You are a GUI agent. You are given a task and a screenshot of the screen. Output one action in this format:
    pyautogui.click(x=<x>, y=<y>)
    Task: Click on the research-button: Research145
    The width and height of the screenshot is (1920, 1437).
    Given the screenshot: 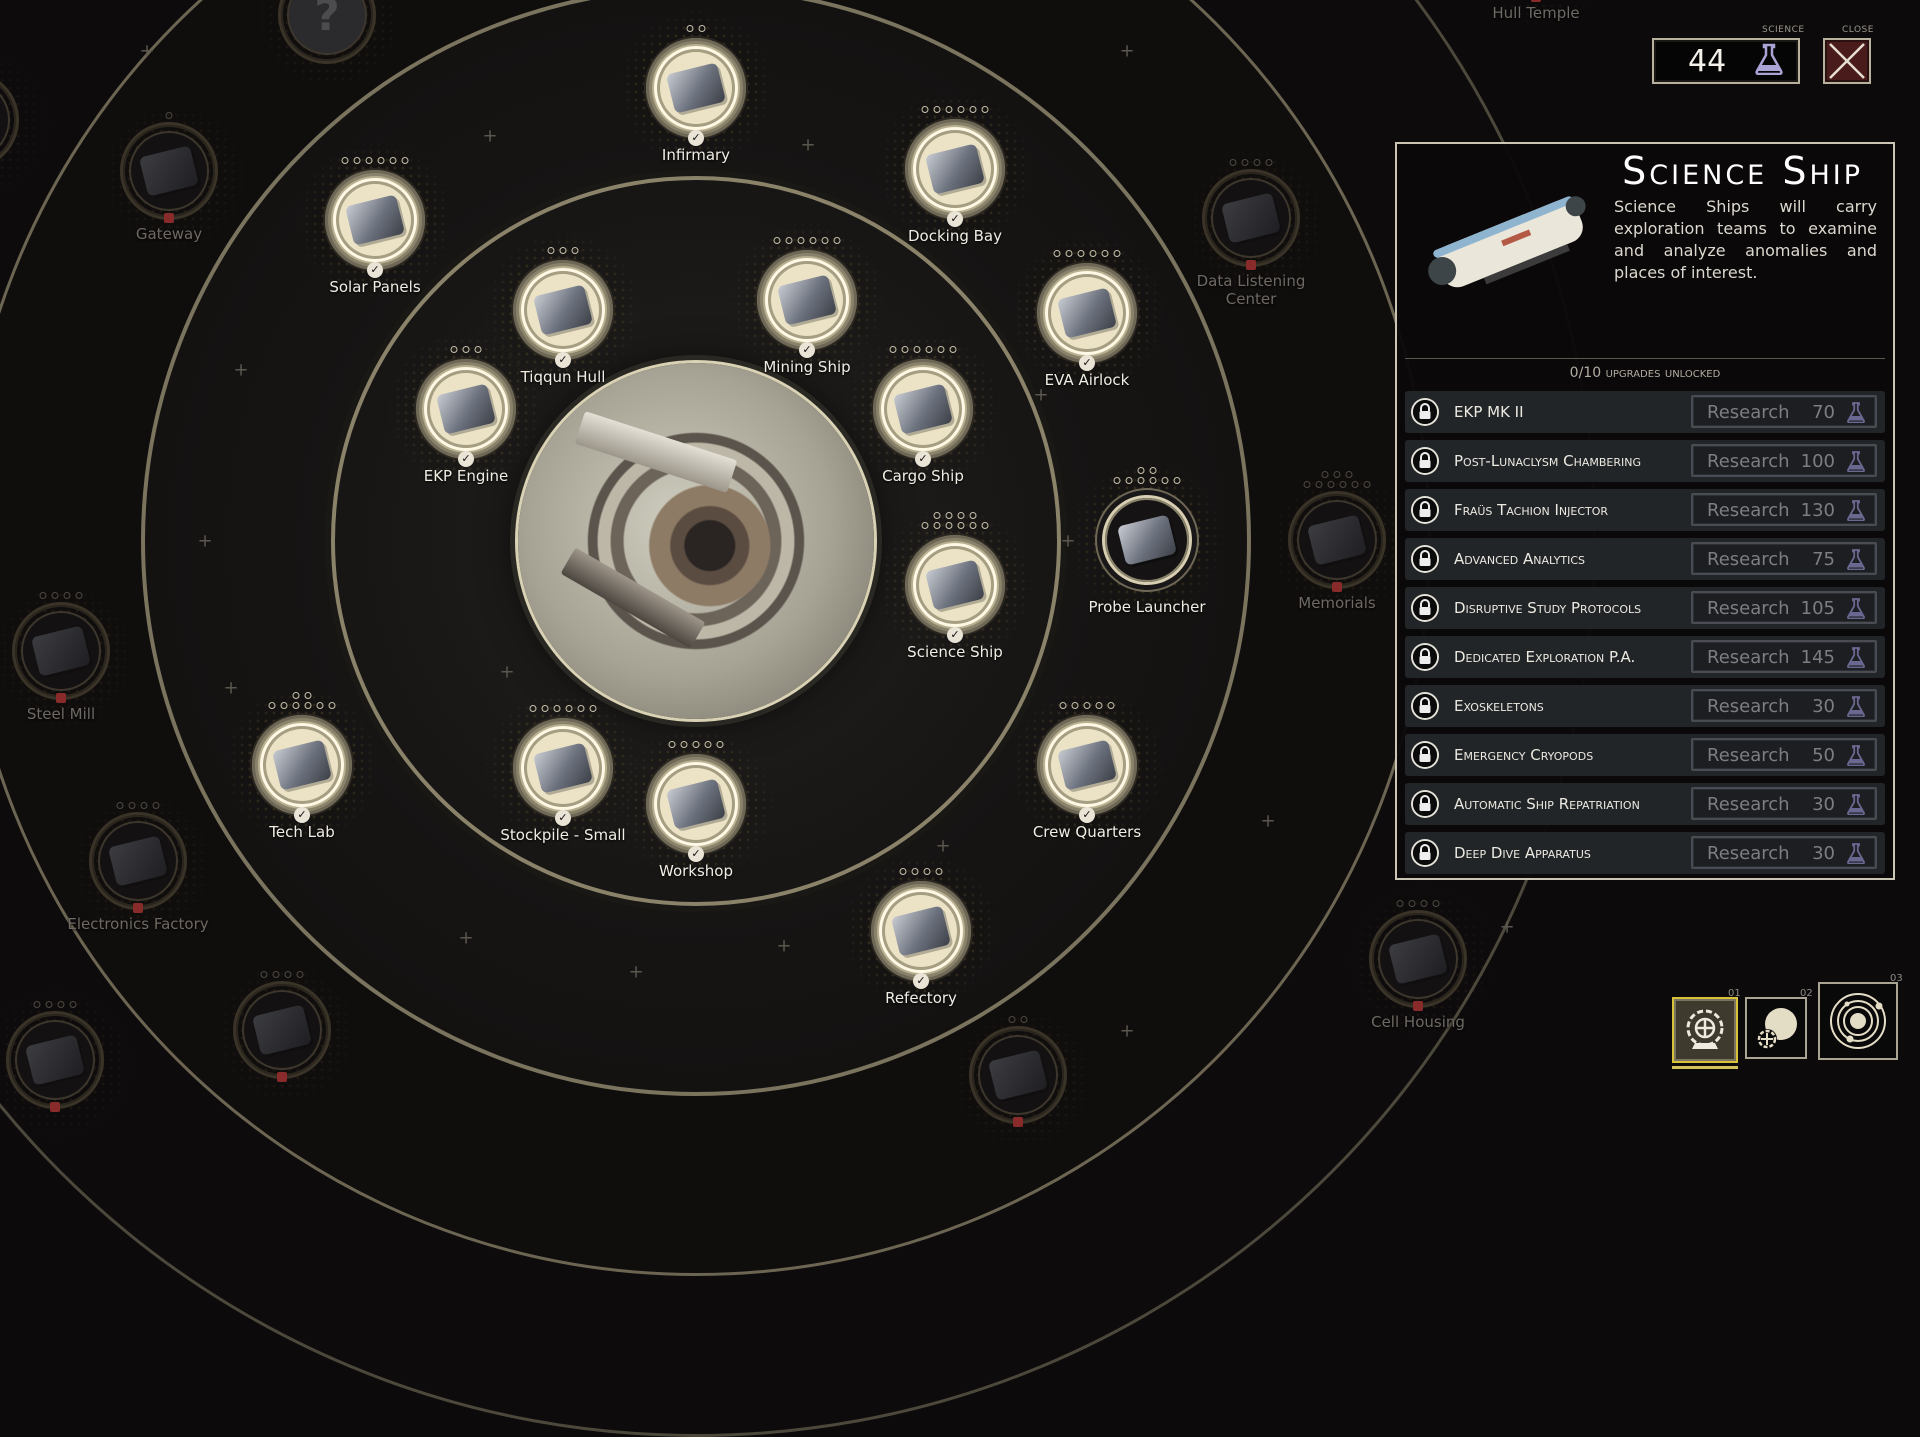 What is the action you would take?
    pyautogui.click(x=1784, y=656)
    